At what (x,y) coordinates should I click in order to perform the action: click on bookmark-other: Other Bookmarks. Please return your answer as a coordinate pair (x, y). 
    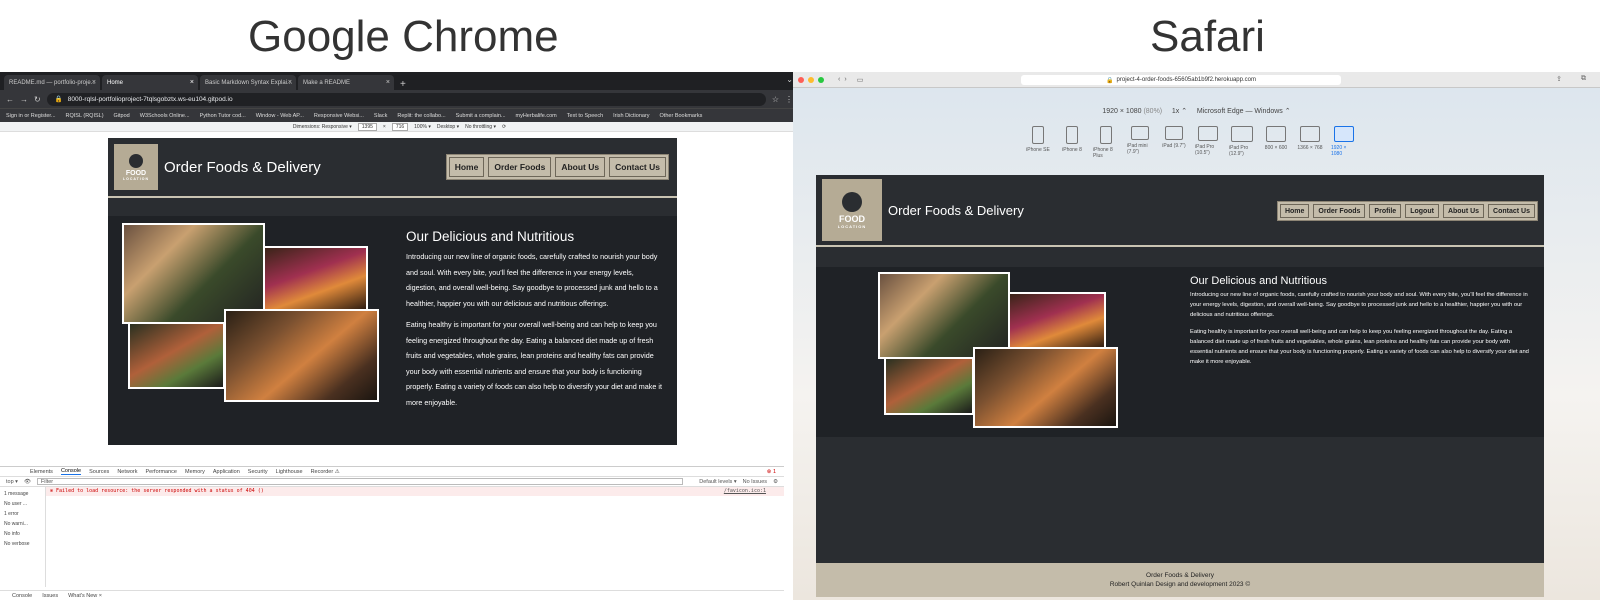
    Looking at the image, I should click on (681, 116).